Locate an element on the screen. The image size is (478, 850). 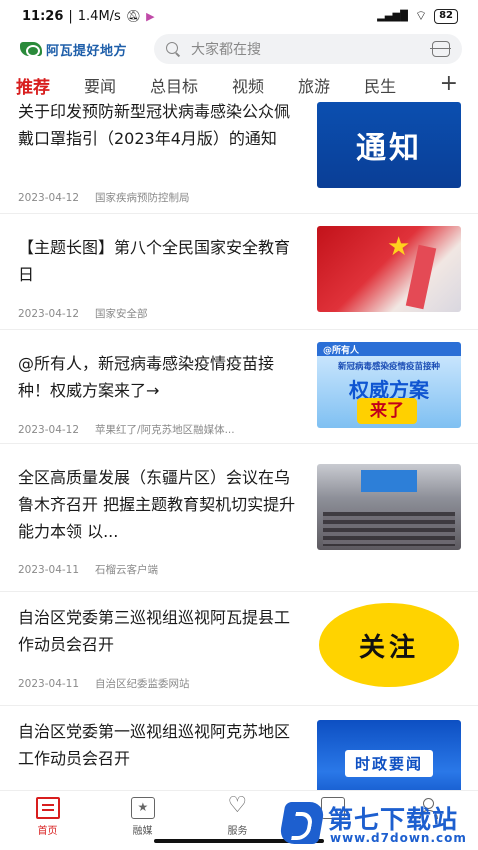
signal-icon: ▂▄▆█ is located at coordinates (392, 16).